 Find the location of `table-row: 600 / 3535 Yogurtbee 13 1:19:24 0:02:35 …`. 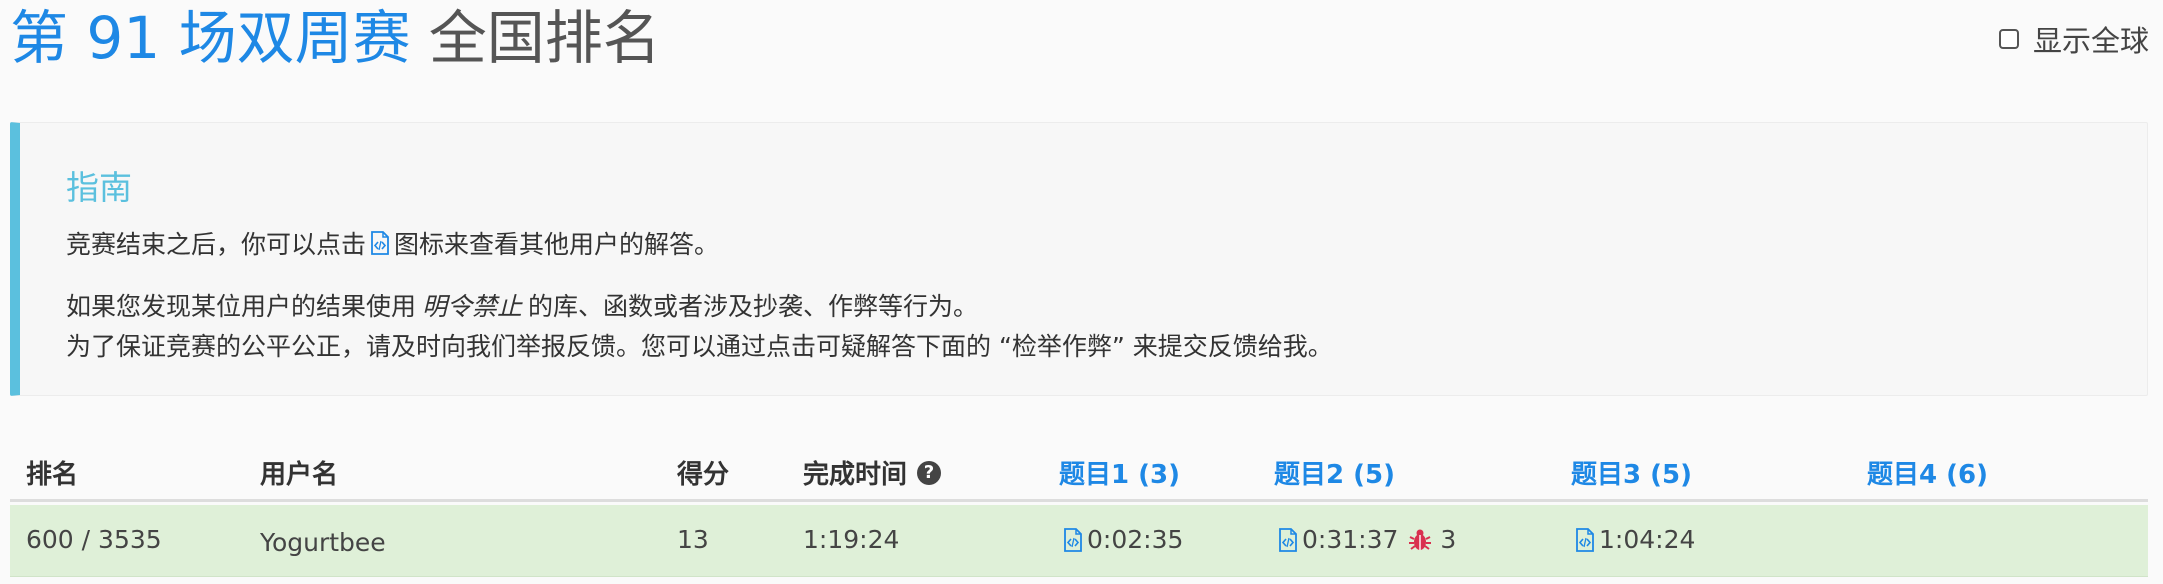

table-row: 600 / 3535 Yogurtbee 13 1:19:24 0:02:35 … is located at coordinates (1079, 541).